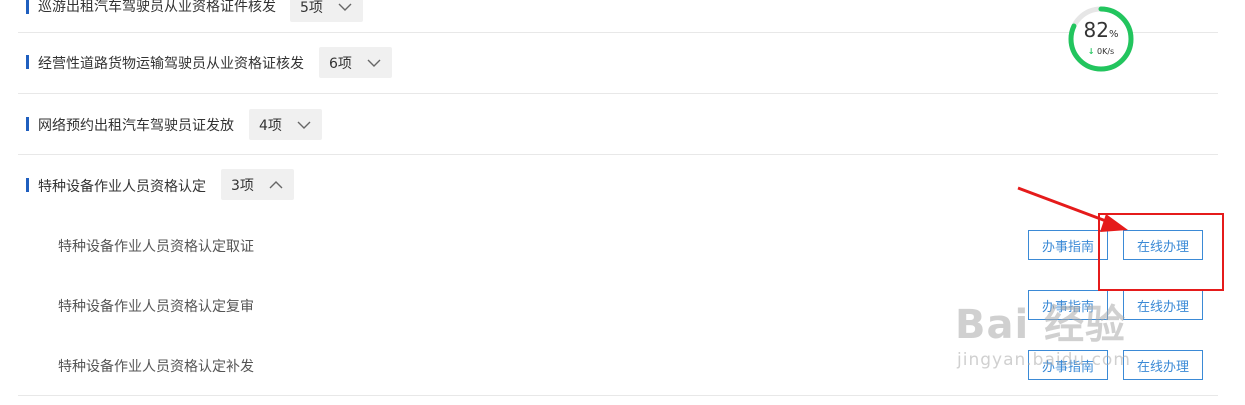 Image resolution: width=1245 pixels, height=405 pixels. I want to click on network-speed-widget: 82% ↓ 0K/s, so click(1101, 39).